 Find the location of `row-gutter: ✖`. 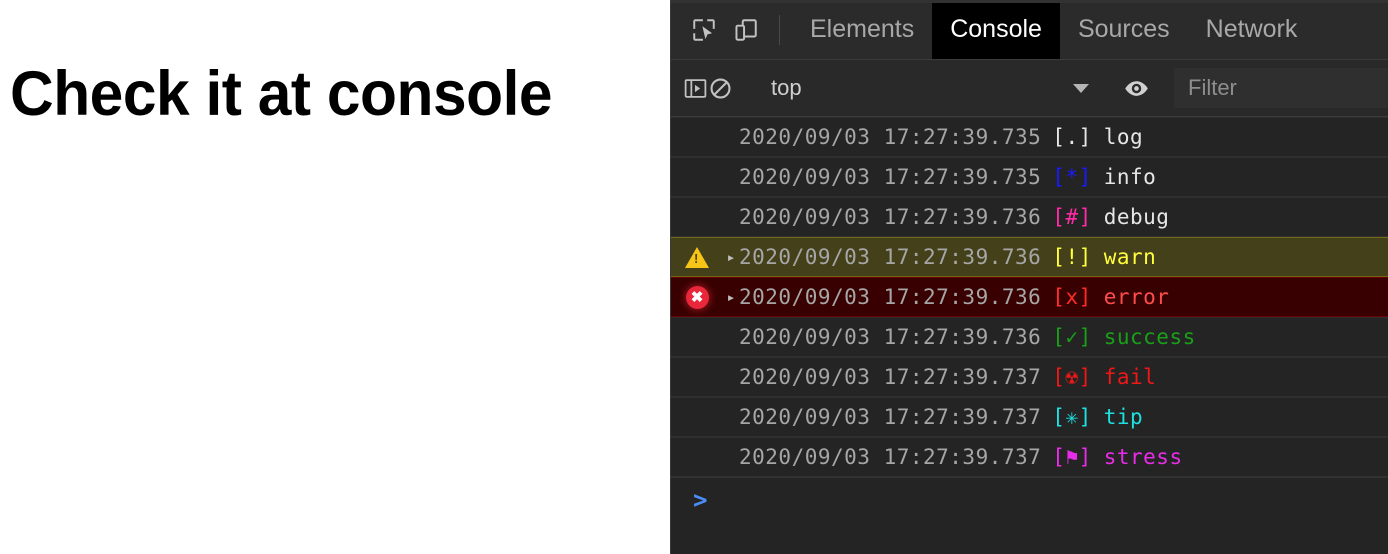

row-gutter: ✖ is located at coordinates (697, 297).